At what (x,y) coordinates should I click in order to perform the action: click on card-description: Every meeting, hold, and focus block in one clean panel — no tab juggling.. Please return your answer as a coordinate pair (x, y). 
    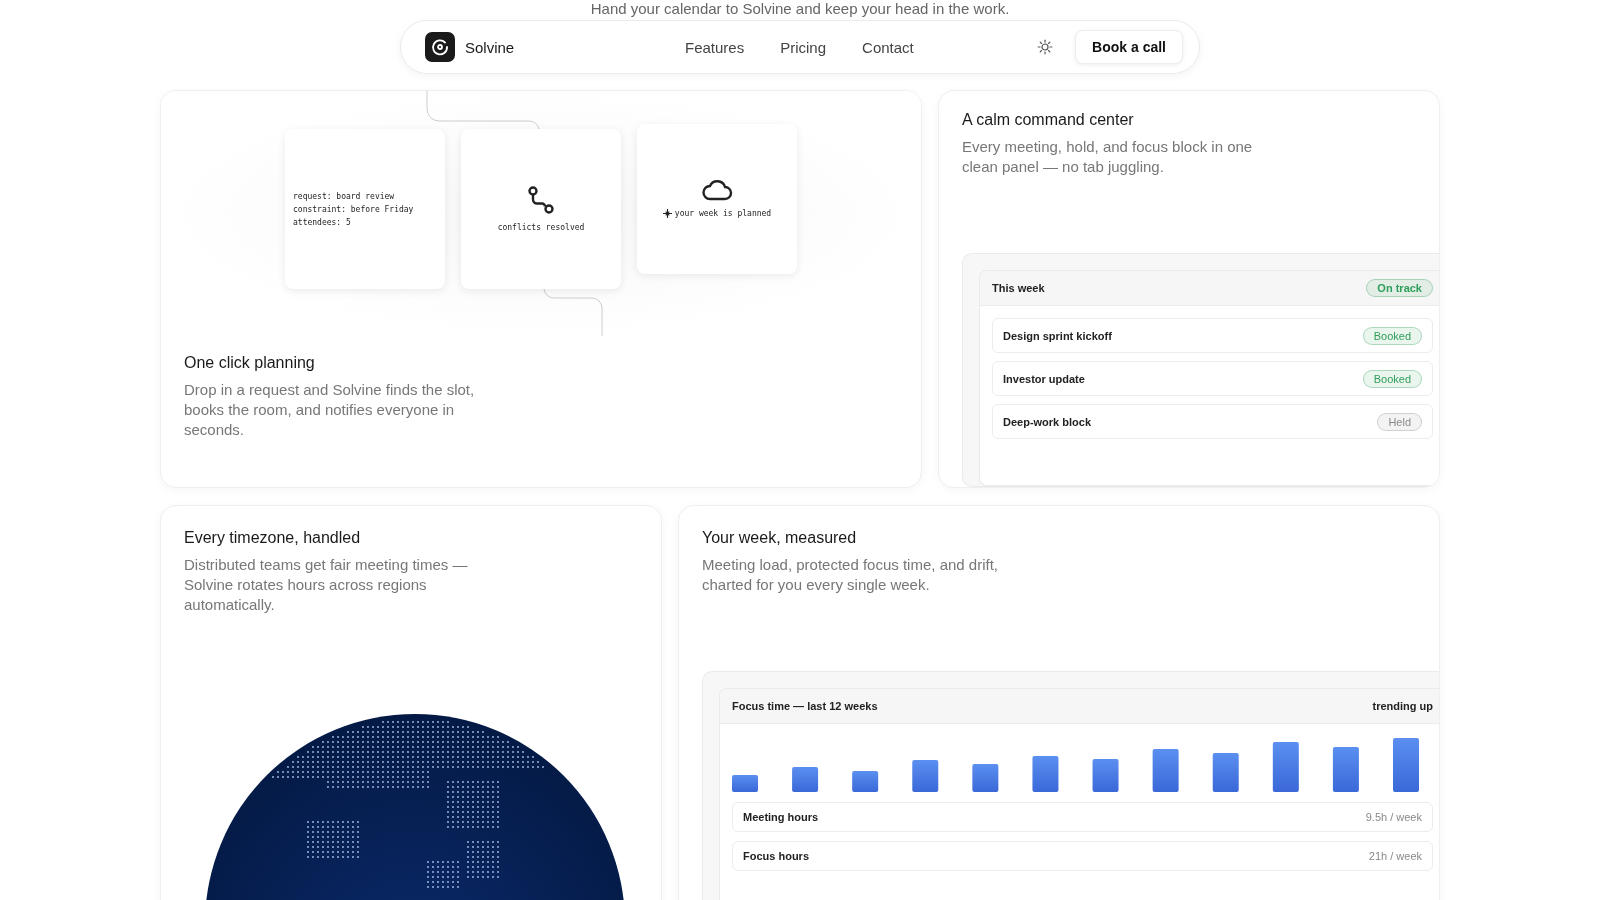
    Looking at the image, I should click on (1108, 157).